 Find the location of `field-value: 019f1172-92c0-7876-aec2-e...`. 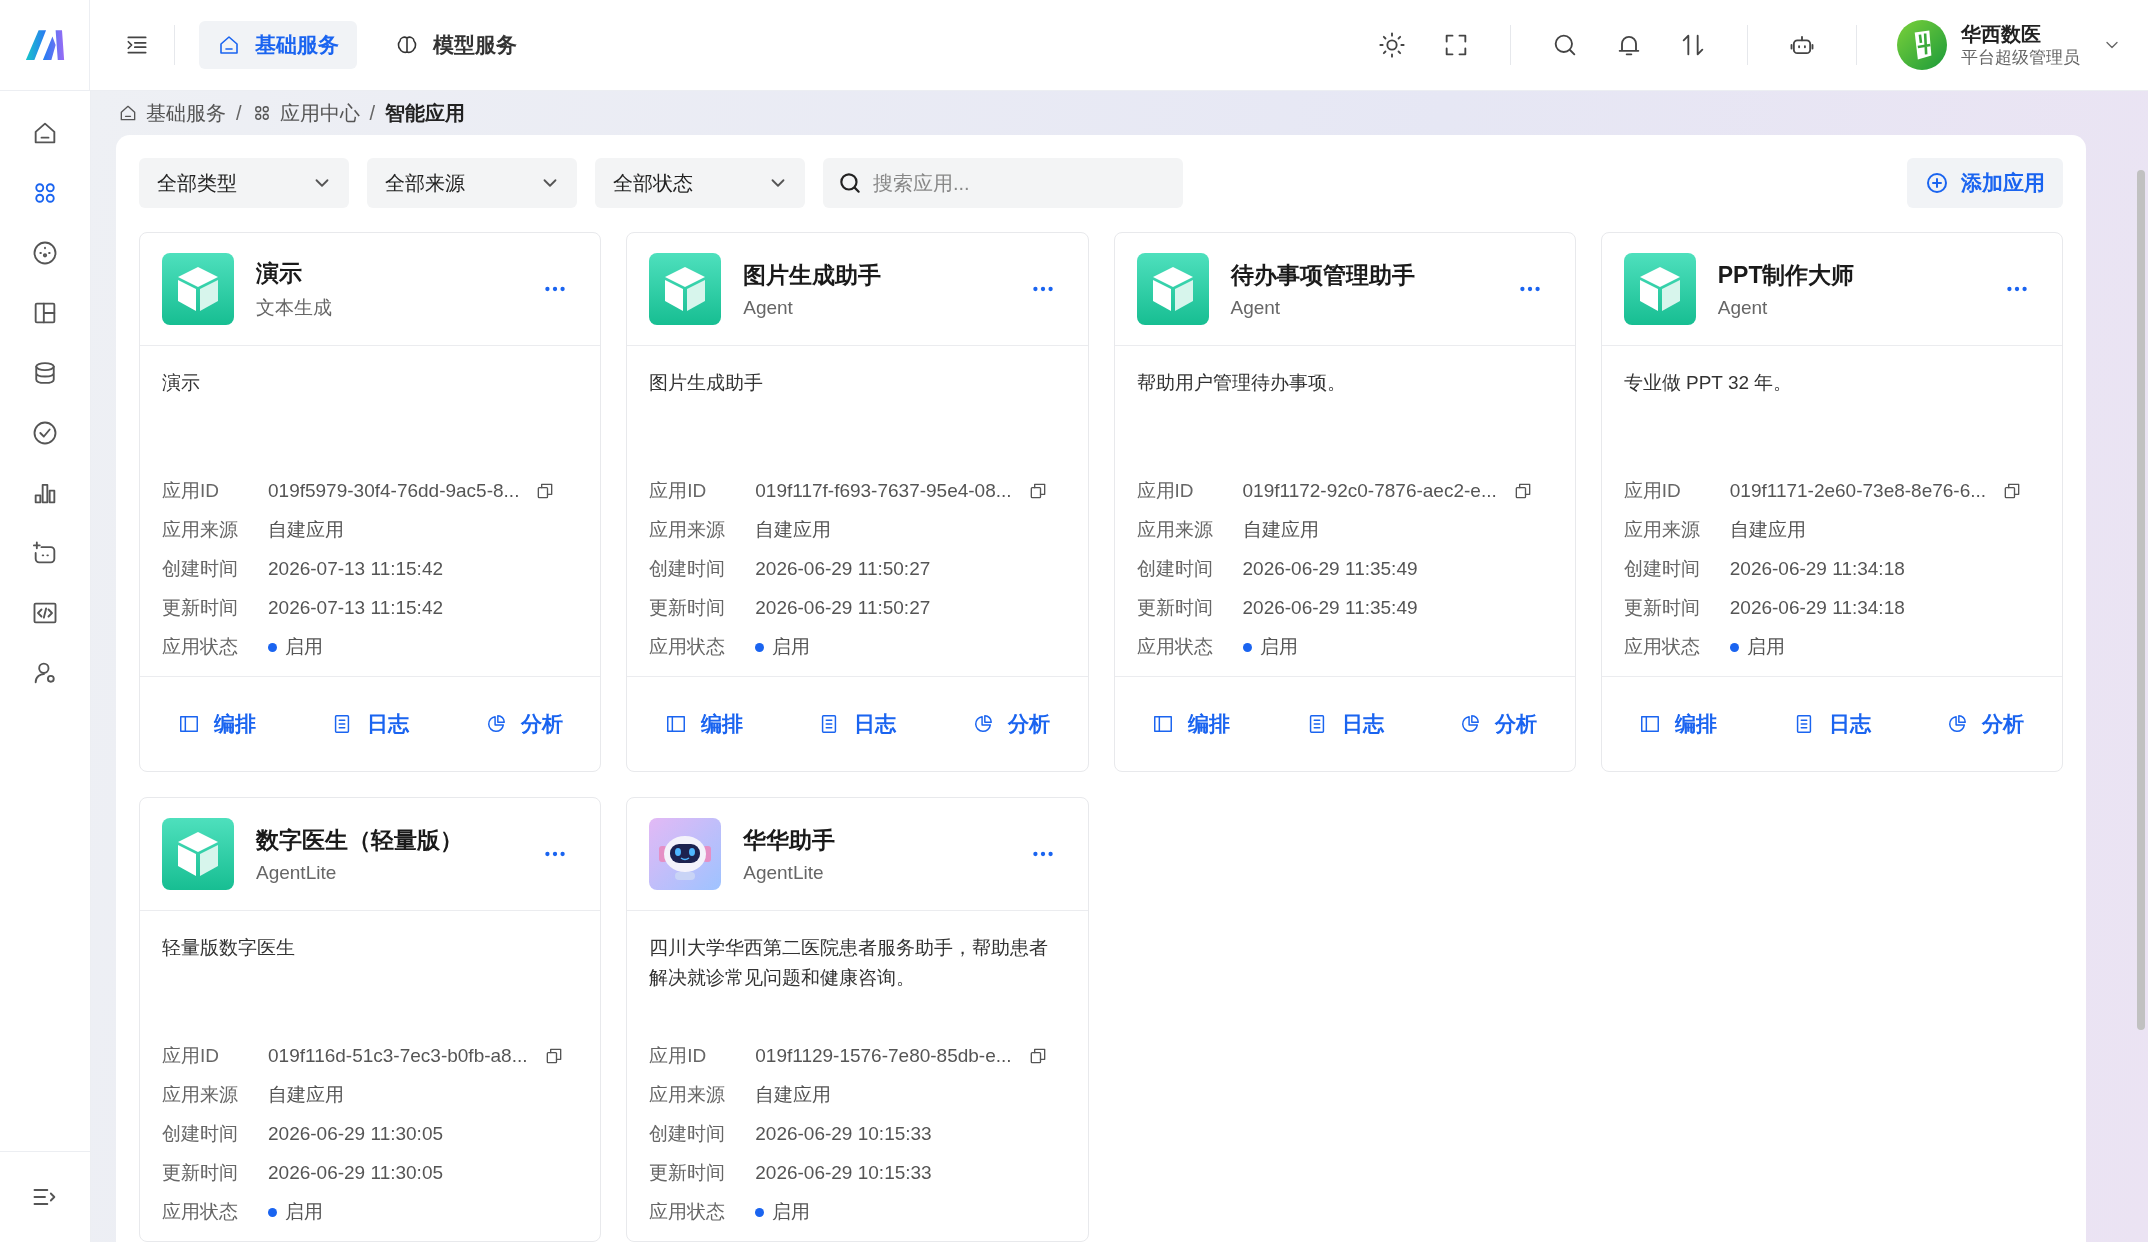

field-value: 019f1172-92c0-7876-aec2-e... is located at coordinates (1369, 491).